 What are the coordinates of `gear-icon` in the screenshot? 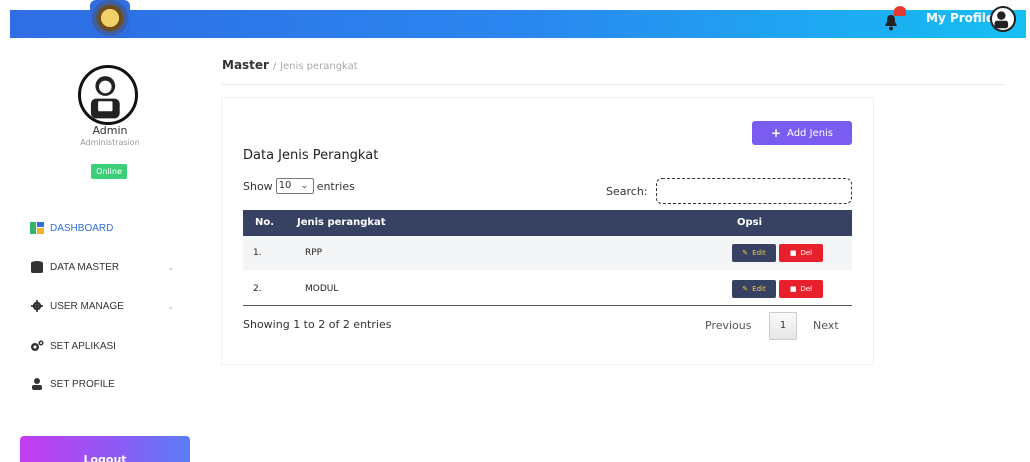 It's located at (37, 306).